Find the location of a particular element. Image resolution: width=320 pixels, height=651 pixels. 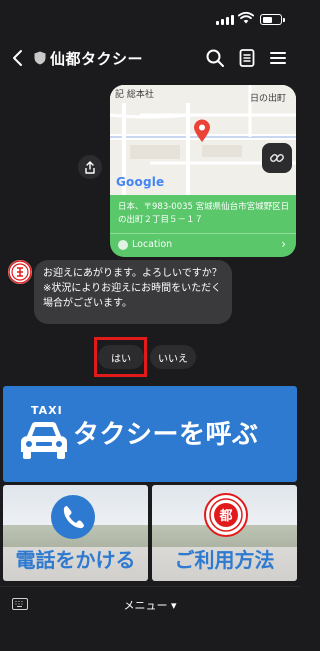

battery-icon is located at coordinates (272, 19).